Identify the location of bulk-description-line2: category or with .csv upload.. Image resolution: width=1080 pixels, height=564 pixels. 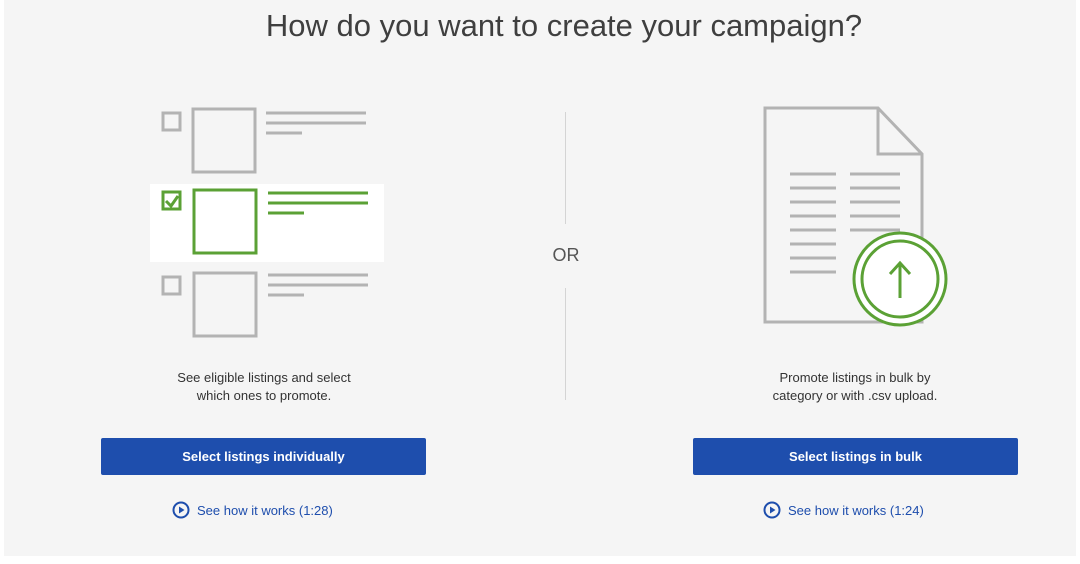
(855, 395).